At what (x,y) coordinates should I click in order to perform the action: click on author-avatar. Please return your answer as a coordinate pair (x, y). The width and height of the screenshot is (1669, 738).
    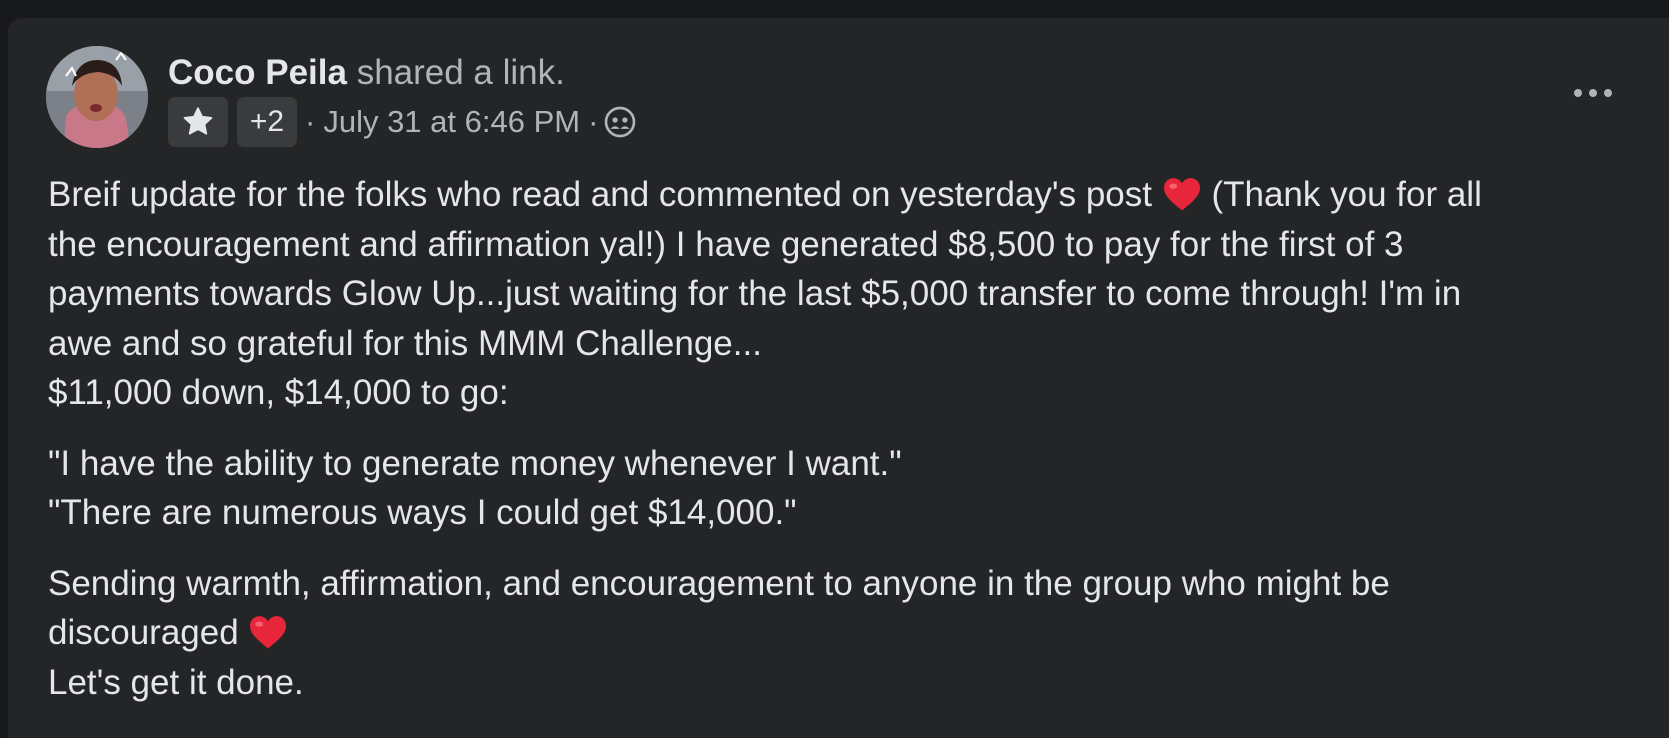
    Looking at the image, I should click on (97, 97).